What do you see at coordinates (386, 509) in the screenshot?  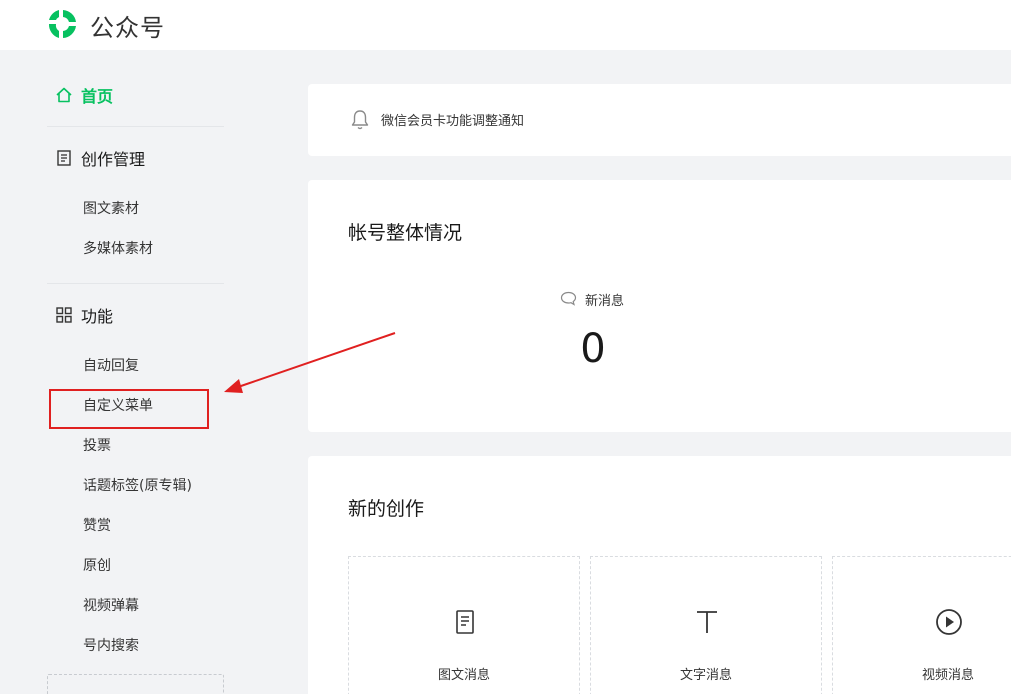 I see `new-creation-title: 新的创作` at bounding box center [386, 509].